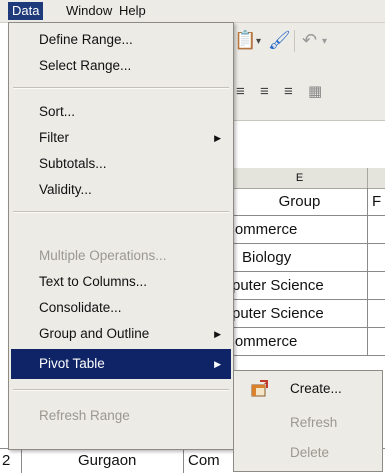 This screenshot has height=473, width=385. I want to click on menubar: Data Window Help, so click(192, 11).